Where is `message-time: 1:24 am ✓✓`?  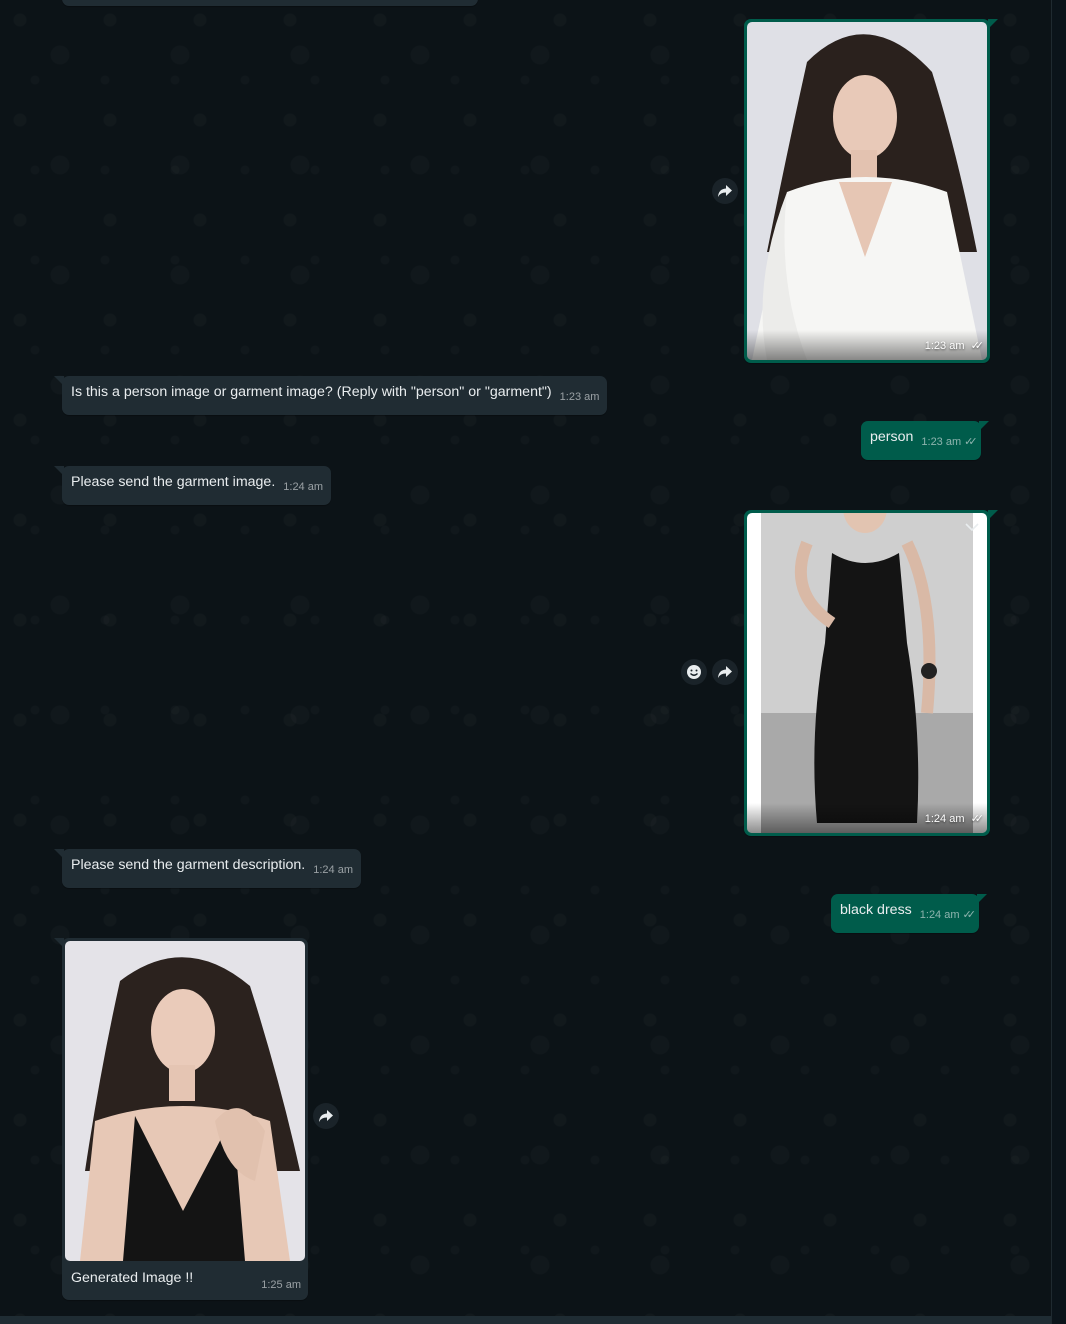
message-time: 1:24 am ✓✓ is located at coordinates (948, 915).